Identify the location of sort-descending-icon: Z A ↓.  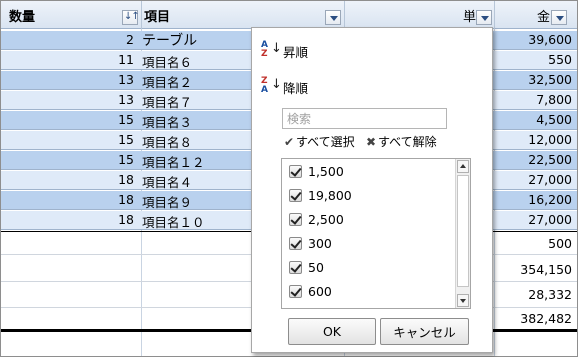
(271, 85).